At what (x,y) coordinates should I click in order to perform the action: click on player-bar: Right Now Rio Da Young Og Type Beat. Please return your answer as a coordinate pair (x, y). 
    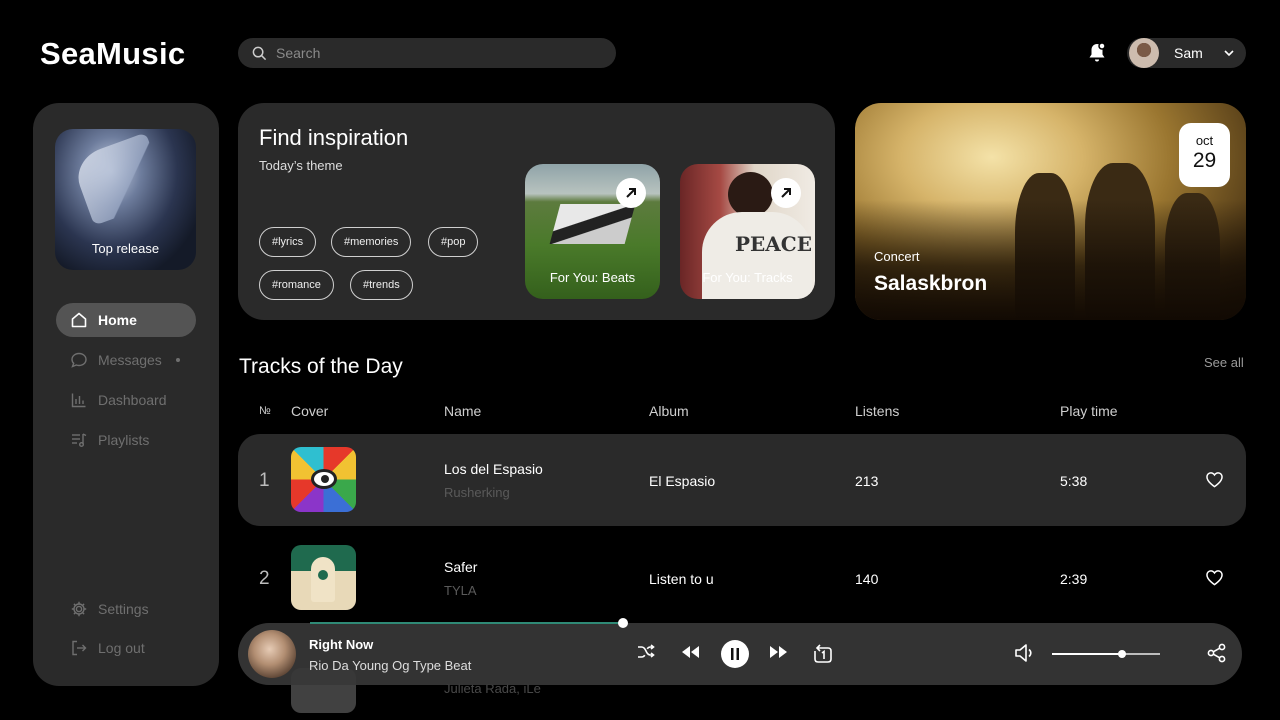
    Looking at the image, I should click on (740, 654).